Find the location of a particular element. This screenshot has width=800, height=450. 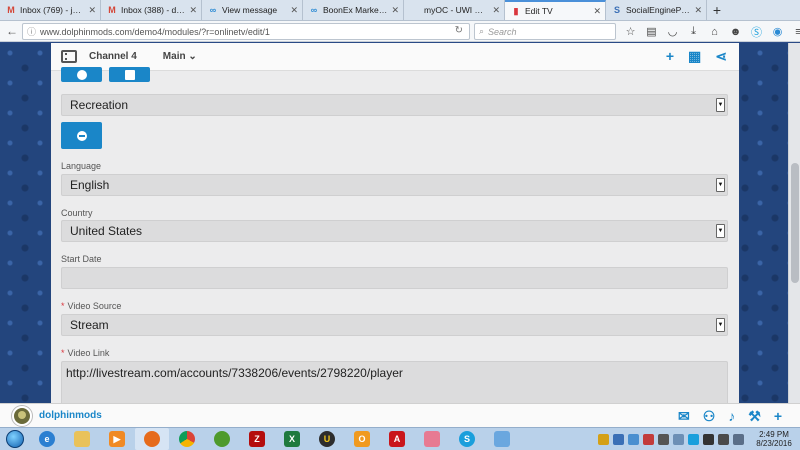

skype-icon: S is located at coordinates (467, 439).